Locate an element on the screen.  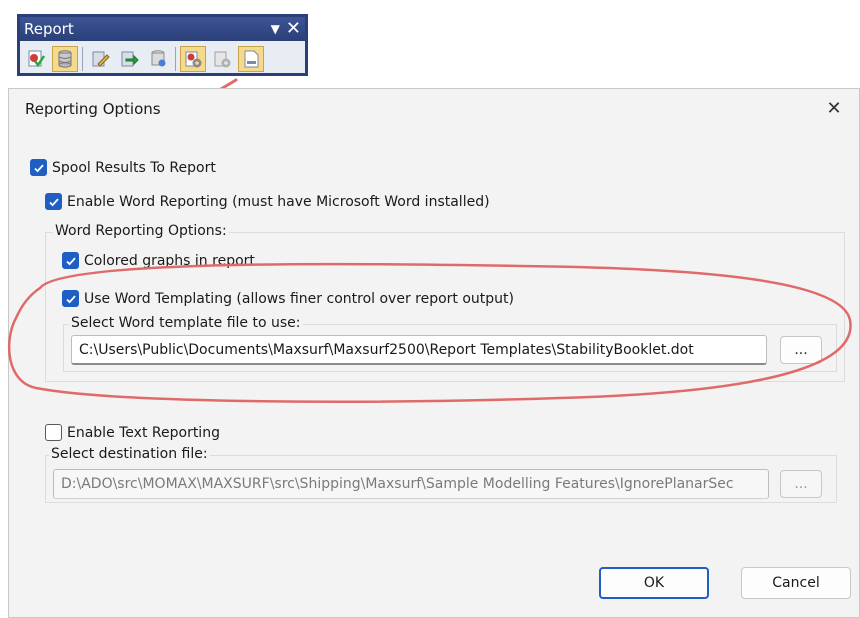
word-reporting-checkbox is located at coordinates (53, 201).